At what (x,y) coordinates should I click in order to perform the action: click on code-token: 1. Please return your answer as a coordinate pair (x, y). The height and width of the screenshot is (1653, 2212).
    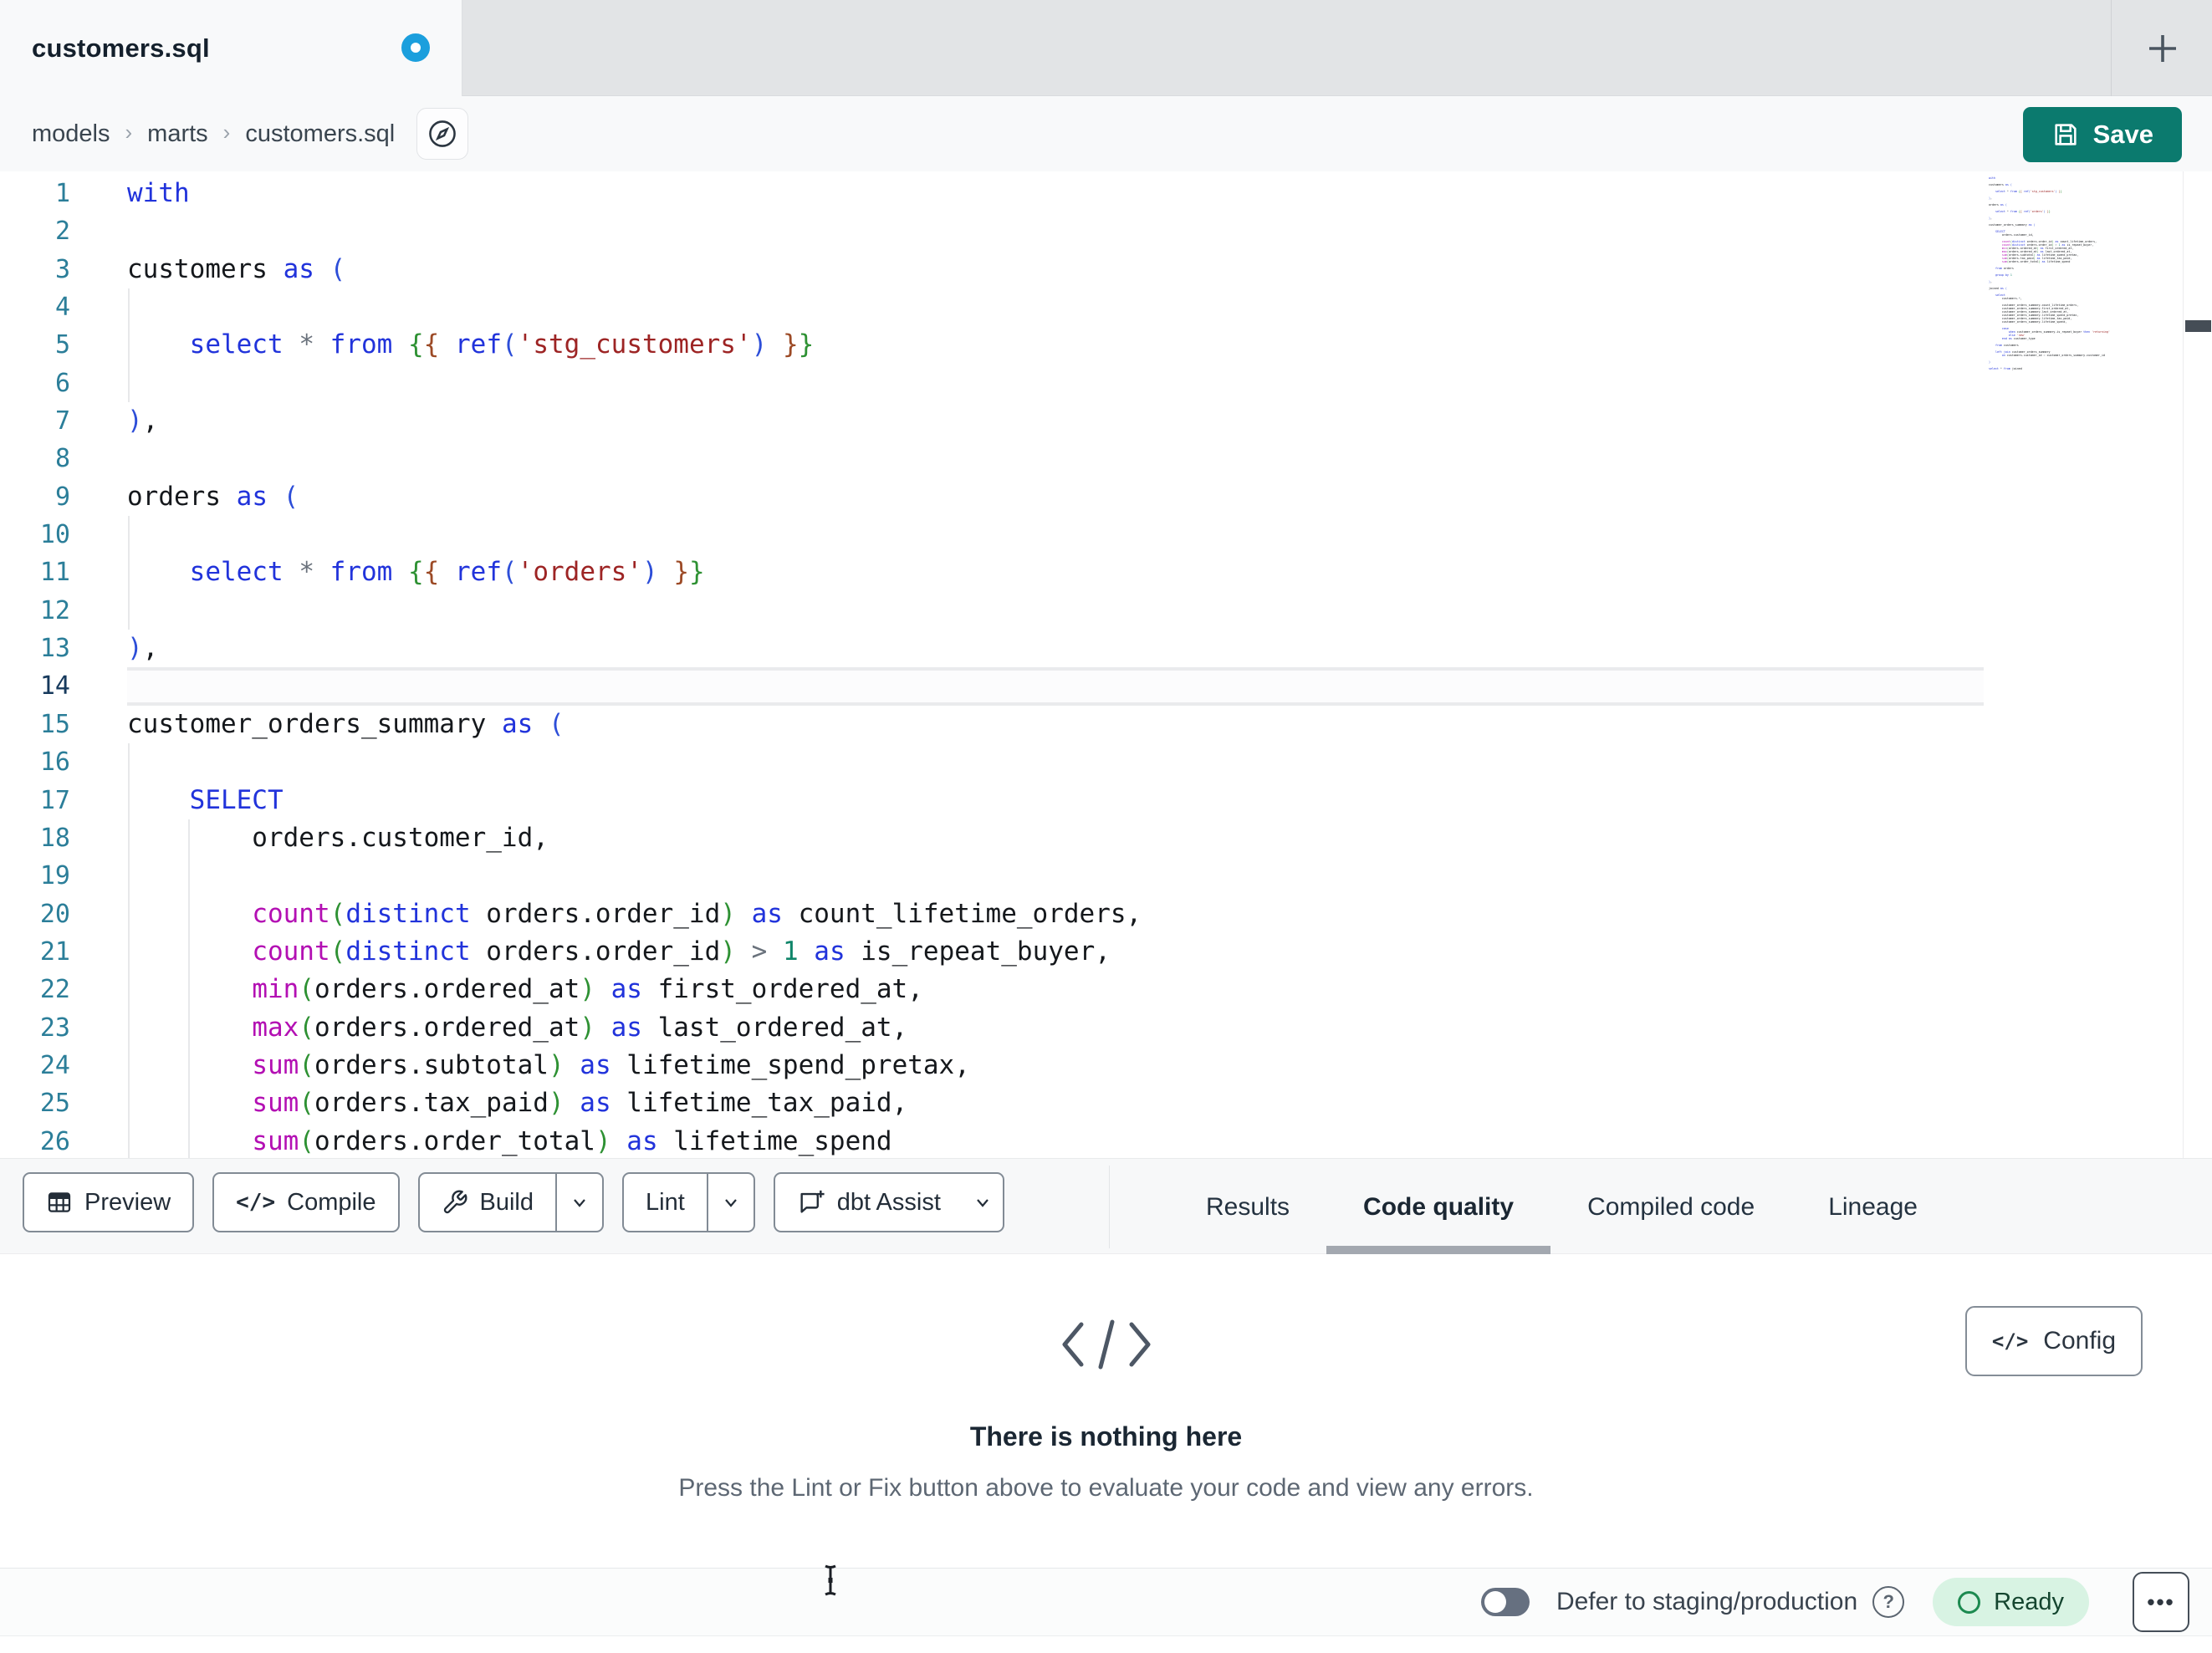
    Looking at the image, I should click on (2011, 275).